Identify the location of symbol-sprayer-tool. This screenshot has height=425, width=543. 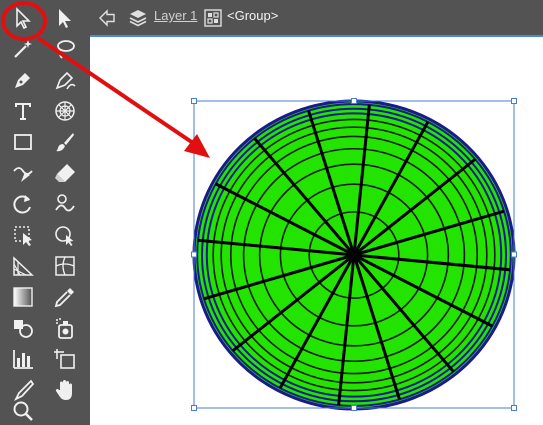
(65, 328).